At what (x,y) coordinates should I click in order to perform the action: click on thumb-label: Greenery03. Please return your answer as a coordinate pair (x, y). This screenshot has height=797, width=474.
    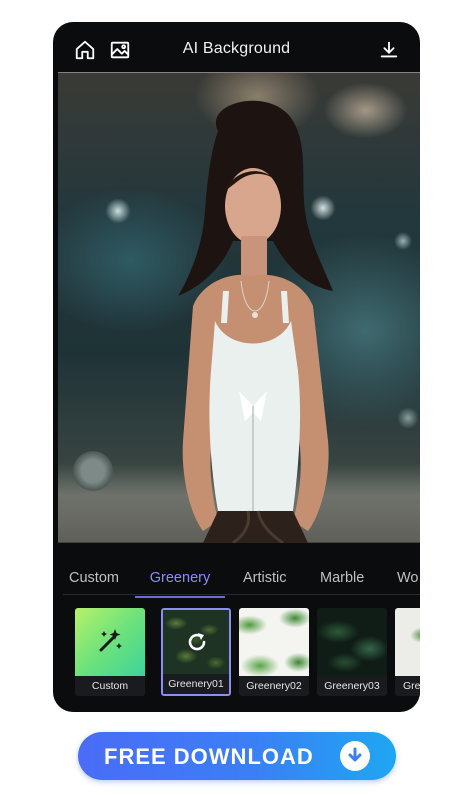
    Looking at the image, I should click on (352, 686).